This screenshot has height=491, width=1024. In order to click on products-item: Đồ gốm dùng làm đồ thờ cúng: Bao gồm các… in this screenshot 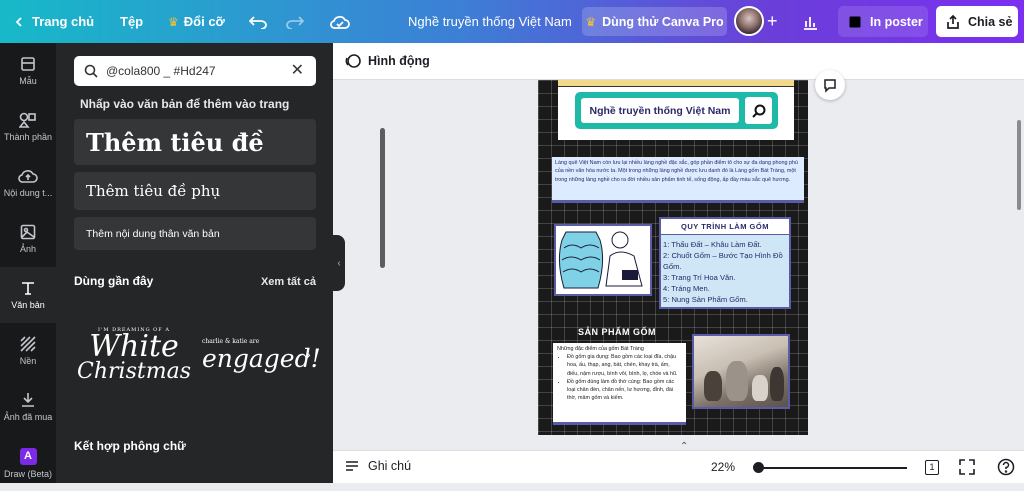, I will do `click(624, 390)`.